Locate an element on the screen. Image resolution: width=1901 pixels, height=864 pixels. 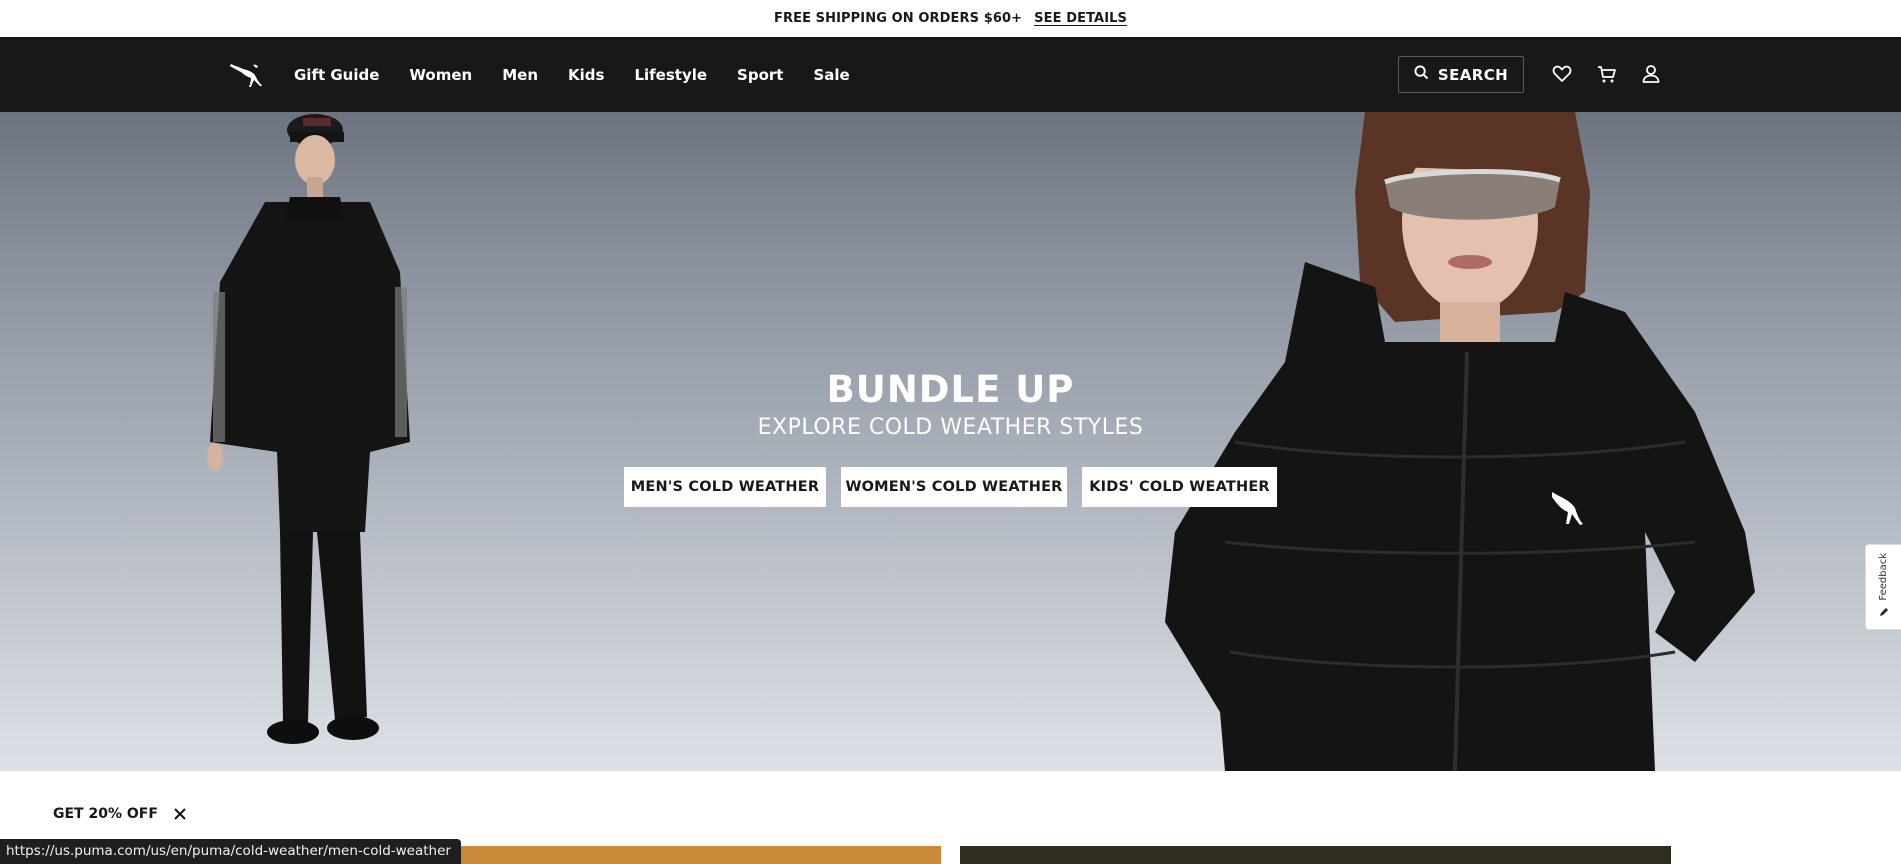
nav-item-lifestyle: Lifestyle is located at coordinates (678, 75).